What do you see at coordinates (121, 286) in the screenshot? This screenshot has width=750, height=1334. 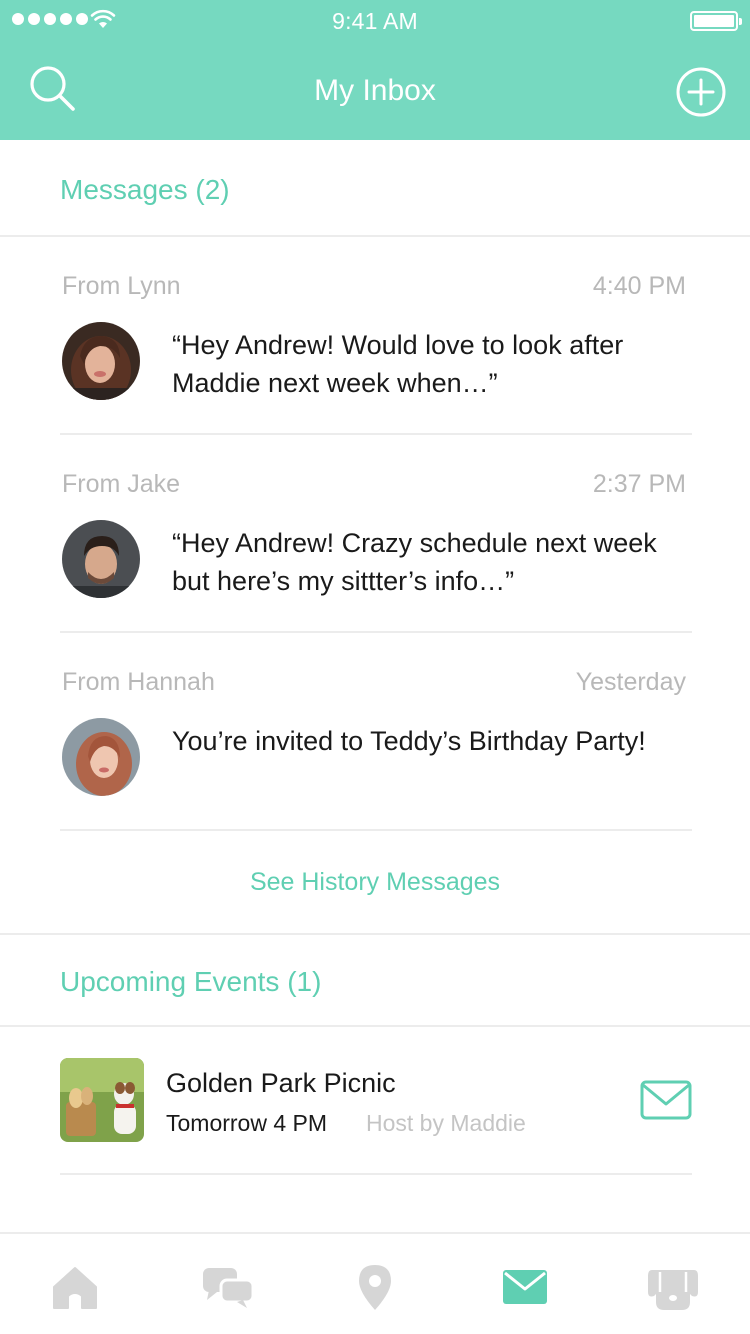 I see `message-sender: From Lynn` at bounding box center [121, 286].